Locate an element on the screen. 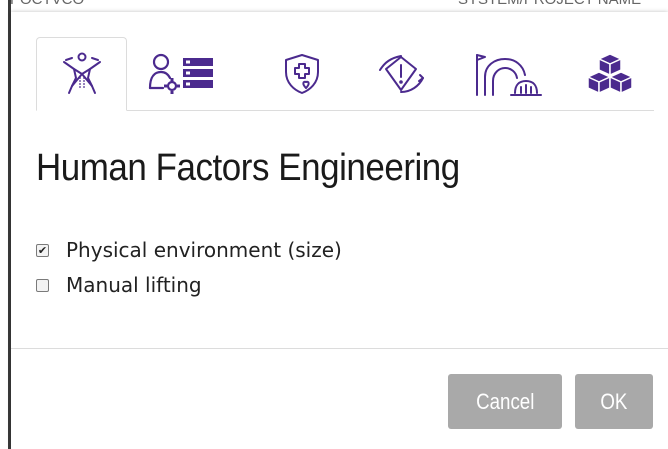 This screenshot has height=449, width=668. tab-components is located at coordinates (609, 73).